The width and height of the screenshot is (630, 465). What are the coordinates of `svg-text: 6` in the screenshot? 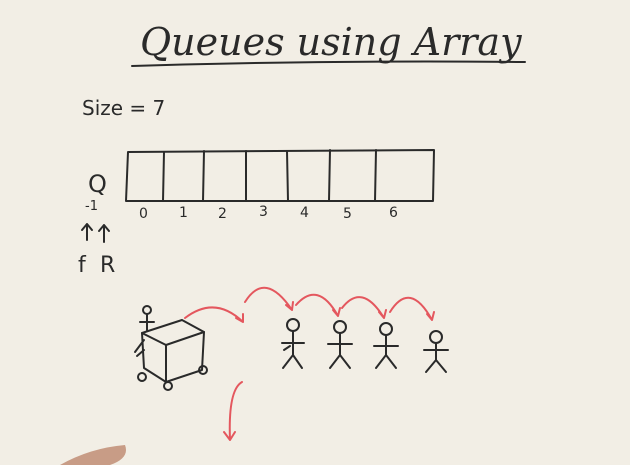 It's located at (393, 213).